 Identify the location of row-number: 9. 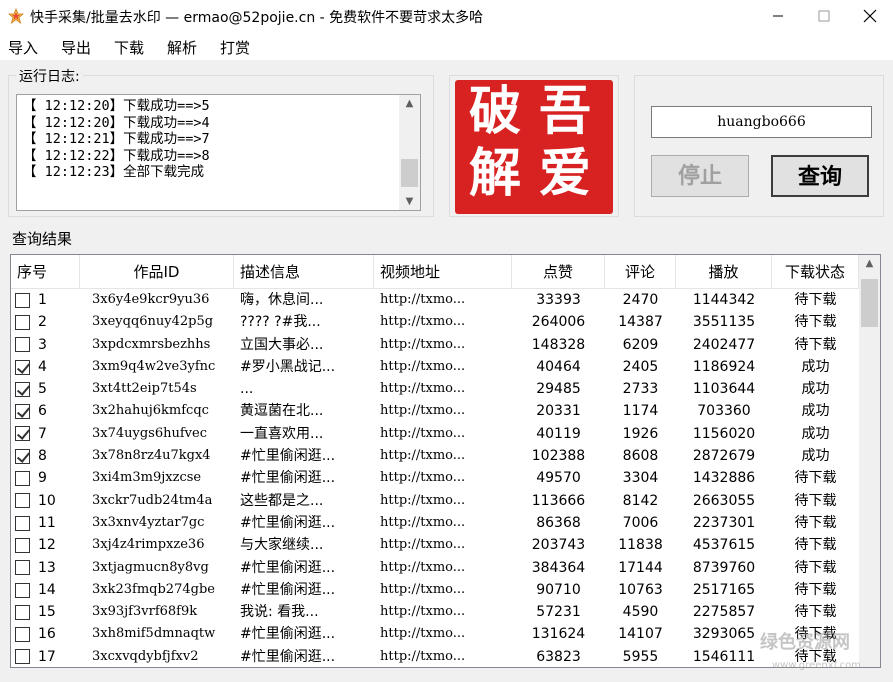
(42, 478).